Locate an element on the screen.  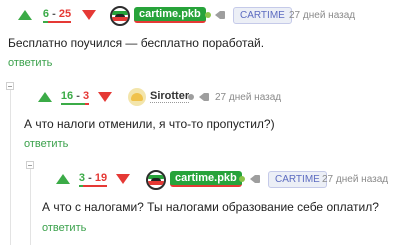
username-link: Sirotter is located at coordinates (170, 96).